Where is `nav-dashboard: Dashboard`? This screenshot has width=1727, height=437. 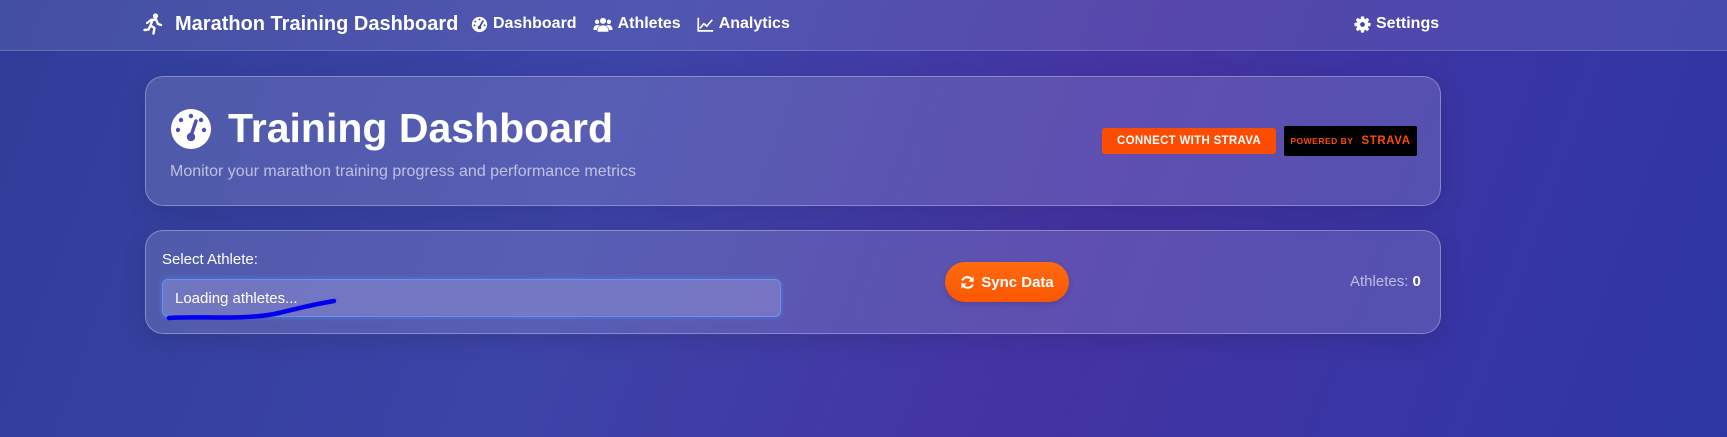 nav-dashboard: Dashboard is located at coordinates (524, 24).